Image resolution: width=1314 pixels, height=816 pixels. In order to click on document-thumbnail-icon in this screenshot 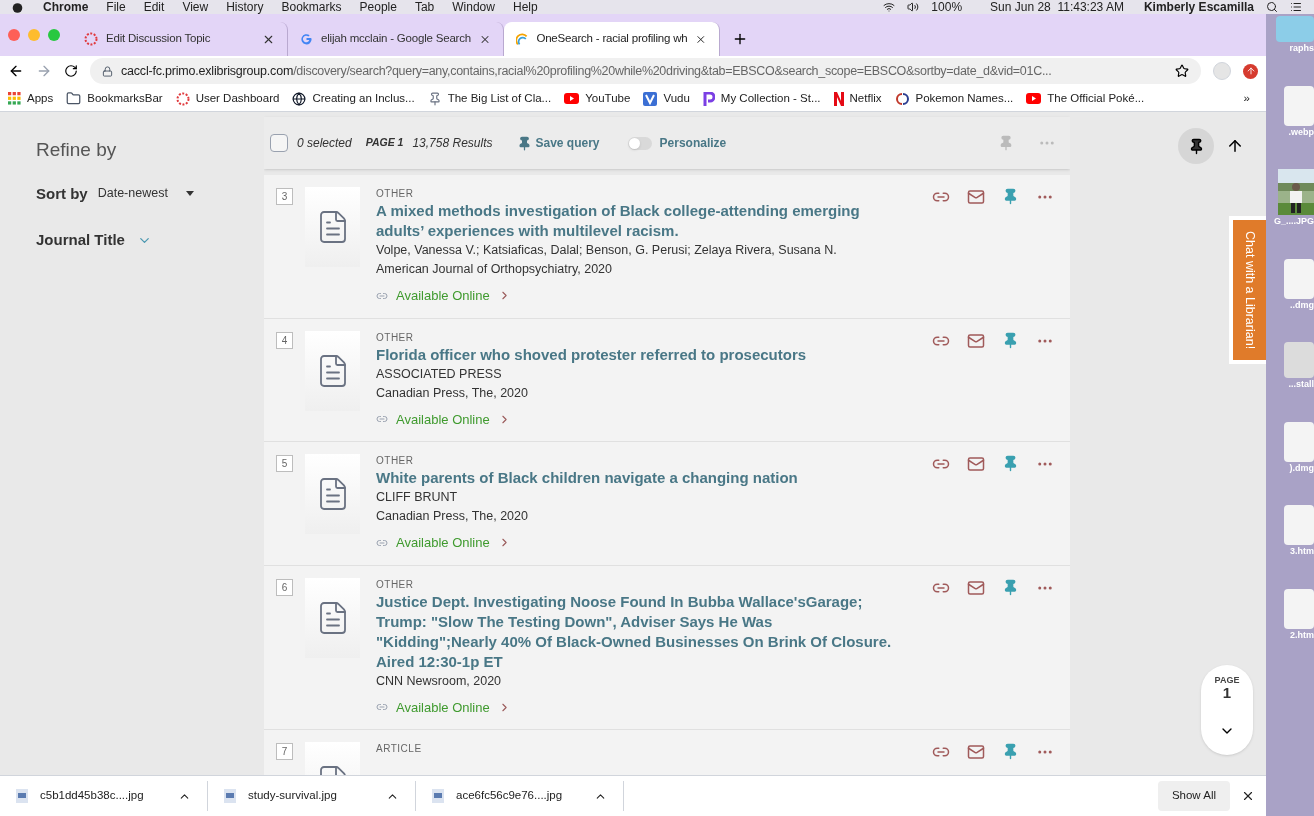, I will do `click(332, 494)`.